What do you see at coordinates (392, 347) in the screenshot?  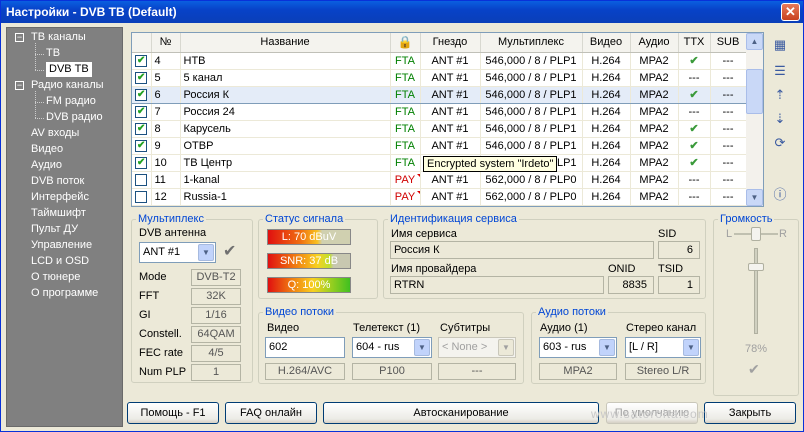 I see `teletext-select: 604 - rus ▼` at bounding box center [392, 347].